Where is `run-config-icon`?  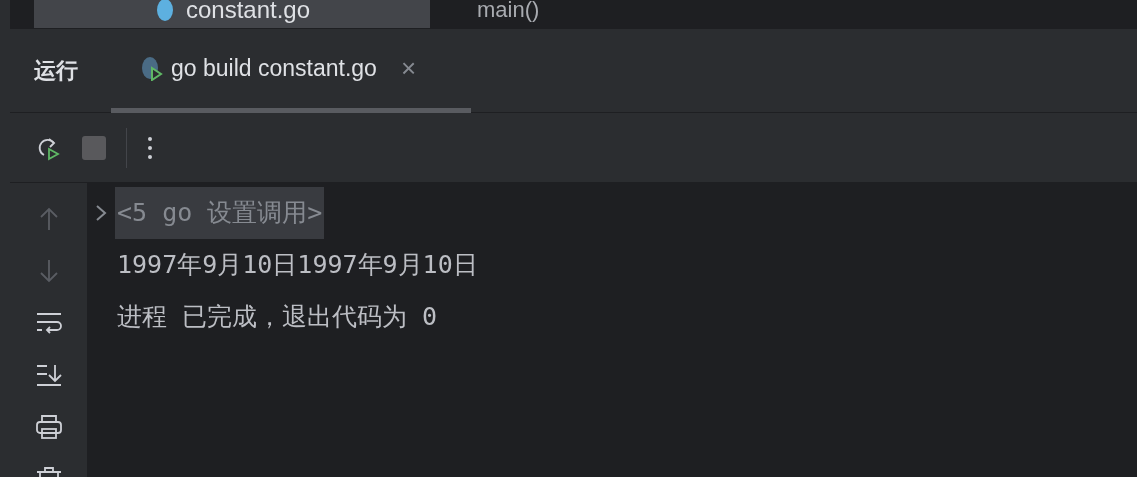 run-config-icon is located at coordinates (151, 68).